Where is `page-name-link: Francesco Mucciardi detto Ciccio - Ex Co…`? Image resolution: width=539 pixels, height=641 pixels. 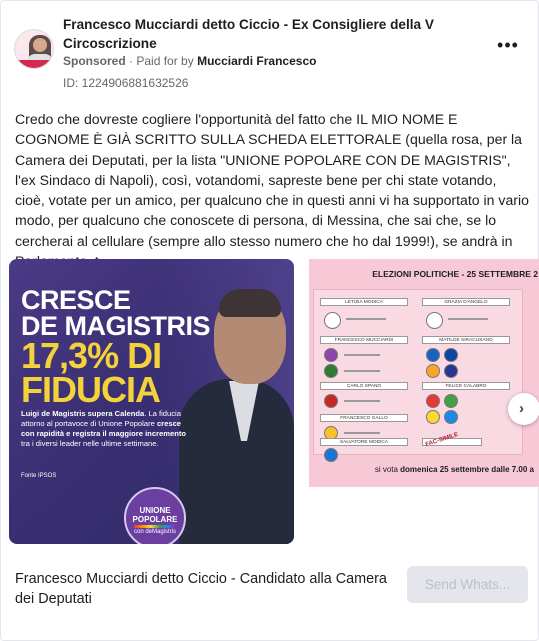 page-name-link: Francesco Mucciardi detto Ciccio - Ex Co… is located at coordinates (263, 34).